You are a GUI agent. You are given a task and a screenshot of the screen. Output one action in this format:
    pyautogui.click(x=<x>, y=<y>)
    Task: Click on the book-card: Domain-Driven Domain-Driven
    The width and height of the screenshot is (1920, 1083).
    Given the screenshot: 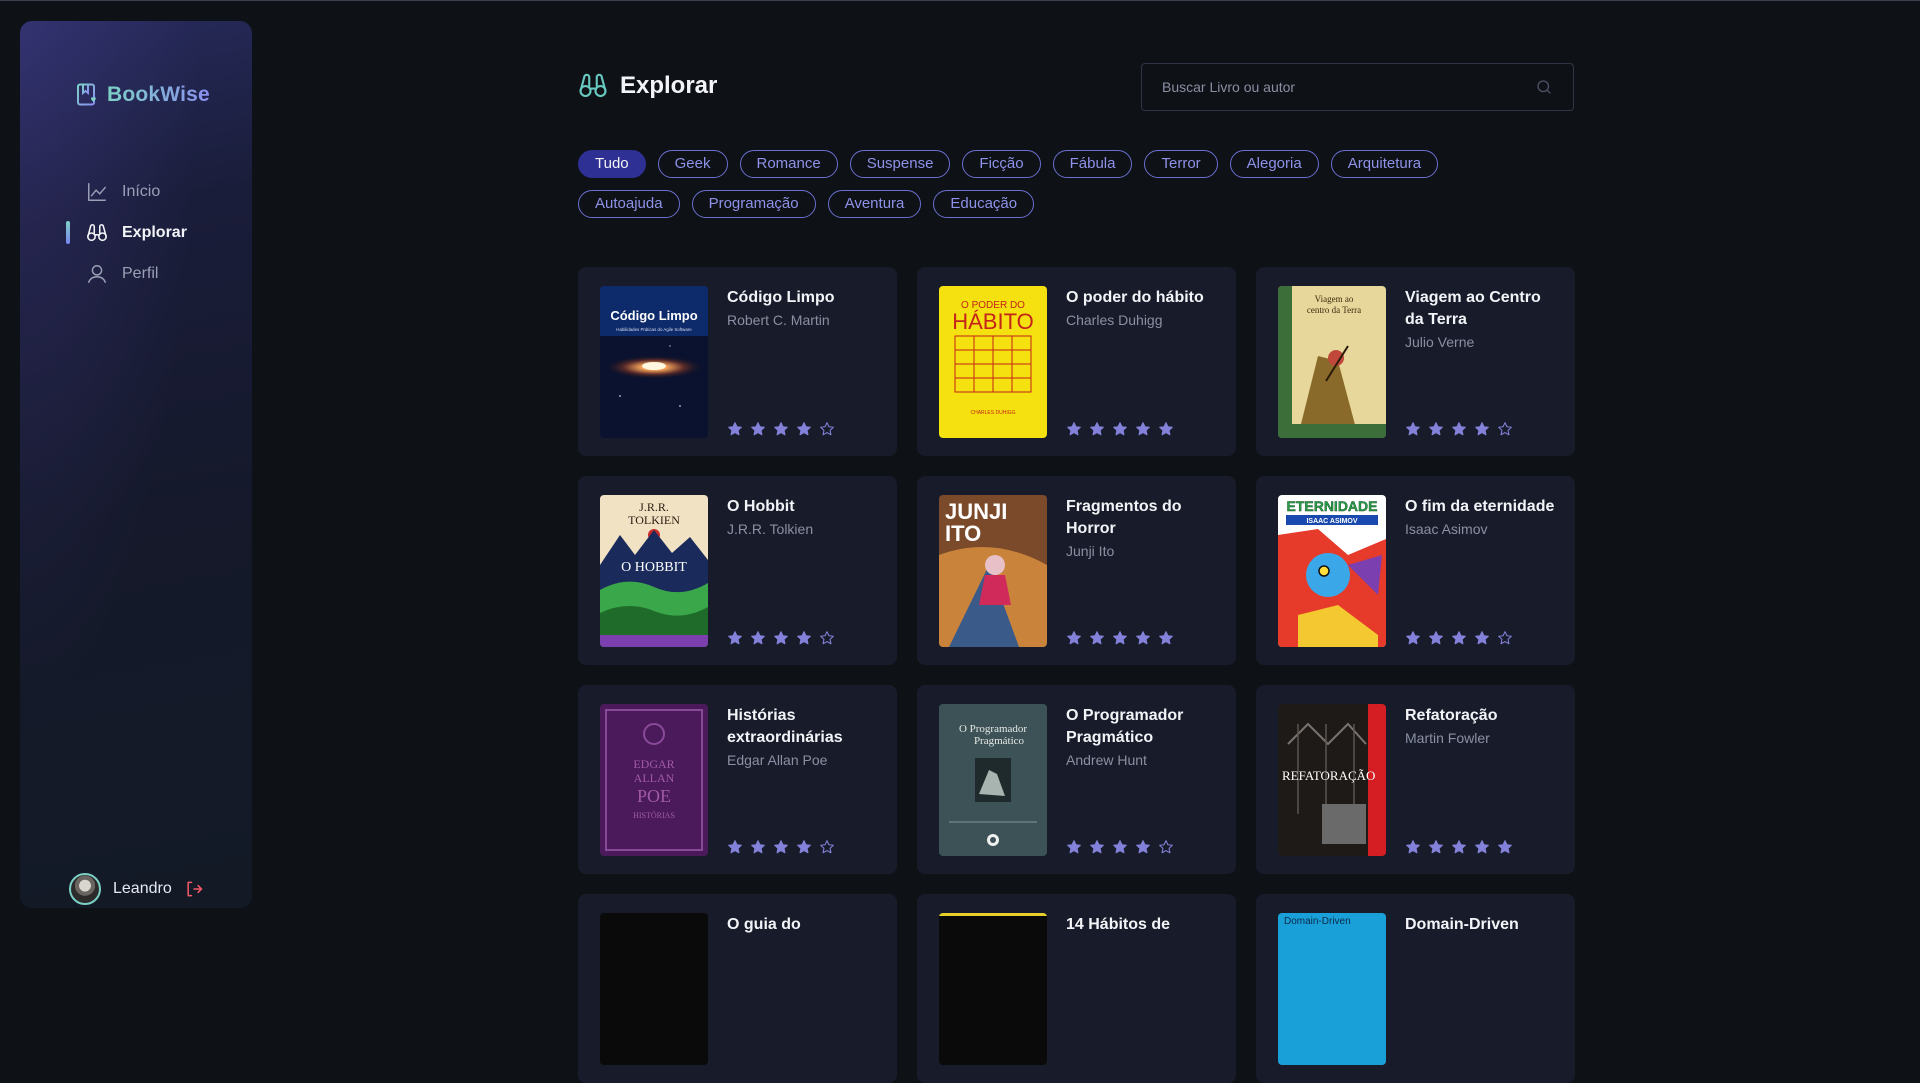 What is the action you would take?
    pyautogui.click(x=1415, y=988)
    